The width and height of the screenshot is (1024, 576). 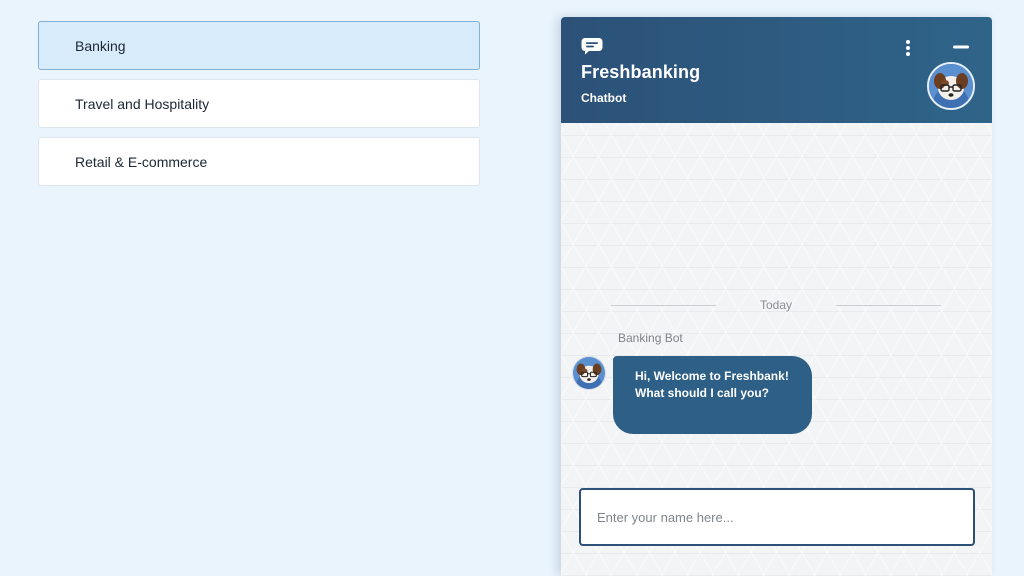 I want to click on industry-item-label: Retail & E-commerce, so click(x=141, y=161).